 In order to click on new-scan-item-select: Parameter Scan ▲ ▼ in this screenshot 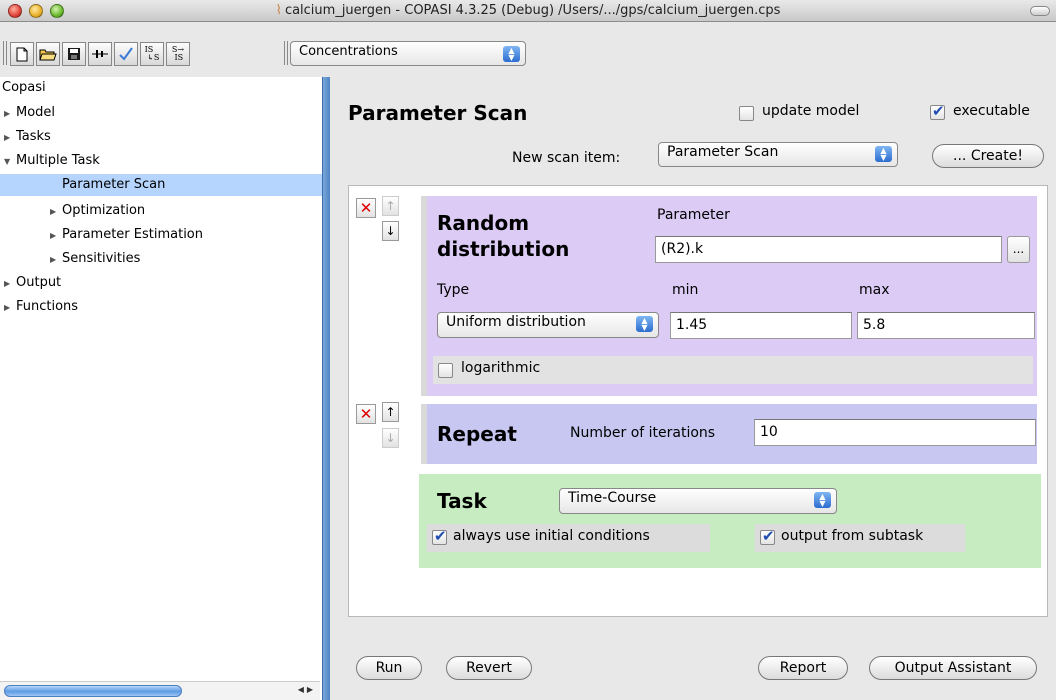, I will do `click(778, 154)`.